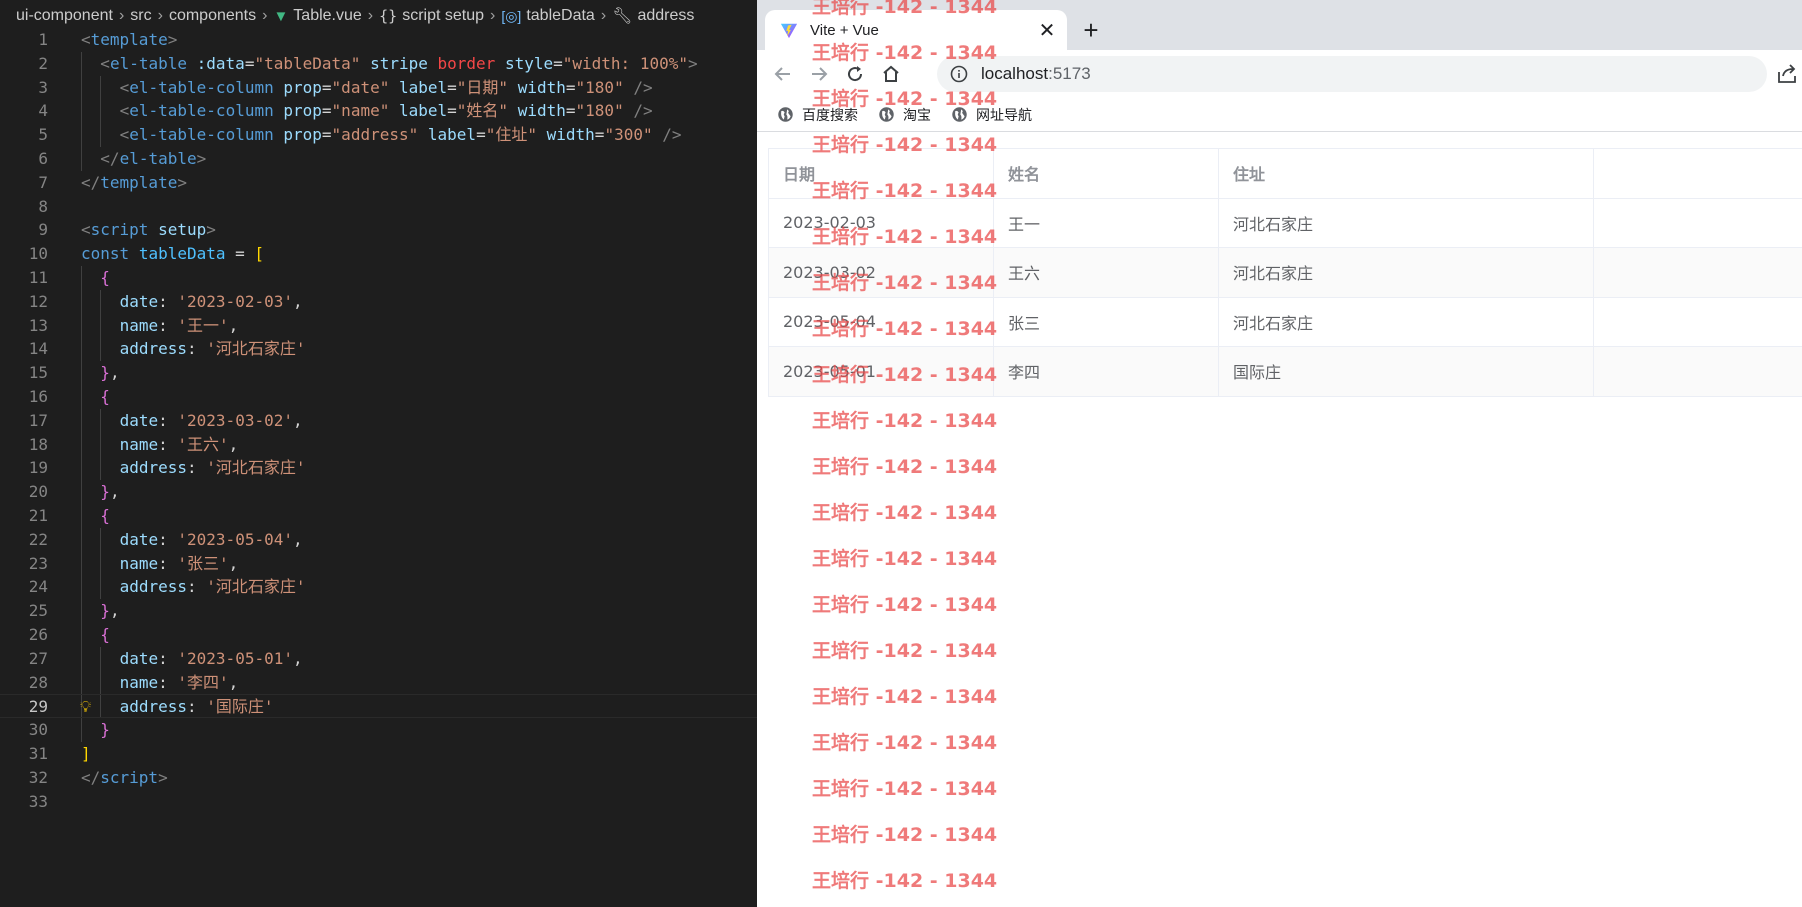 The height and width of the screenshot is (907, 1802). What do you see at coordinates (378, 373) in the screenshot?
I see `code-line: 15},` at bounding box center [378, 373].